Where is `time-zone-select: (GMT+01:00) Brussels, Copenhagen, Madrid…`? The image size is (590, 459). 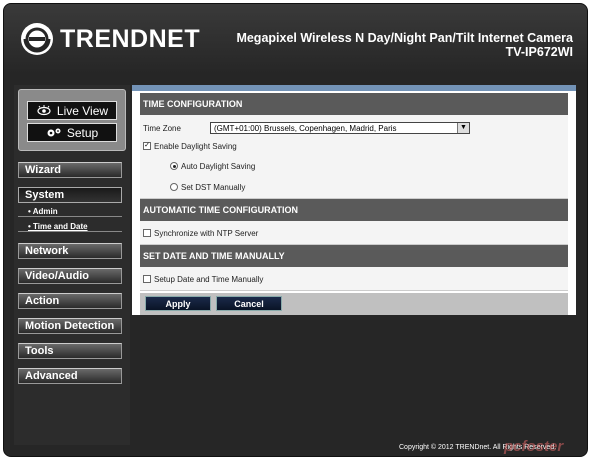 time-zone-select: (GMT+01:00) Brussels, Copenhagen, Madrid… is located at coordinates (340, 128).